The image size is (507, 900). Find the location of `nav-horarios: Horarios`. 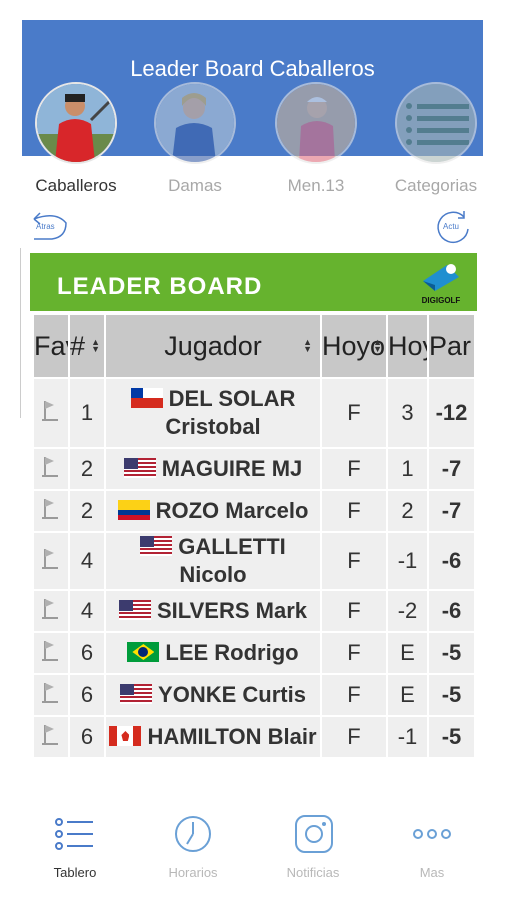

nav-horarios: Horarios is located at coordinates (193, 847).